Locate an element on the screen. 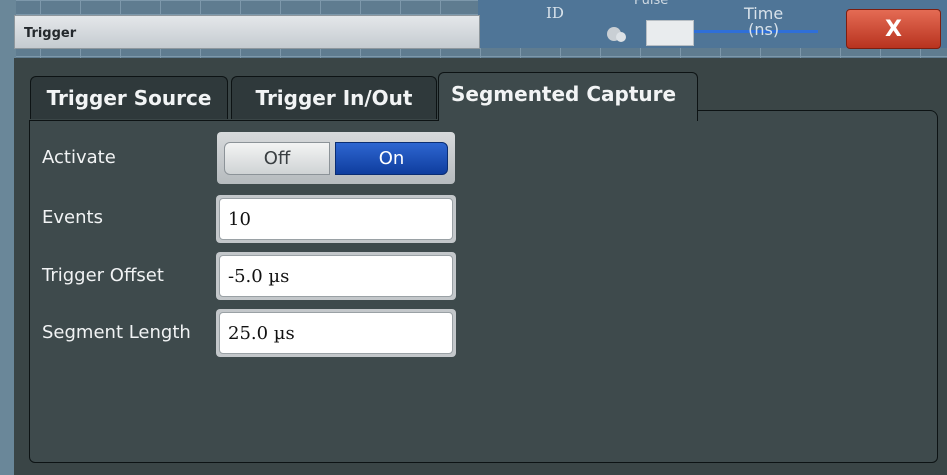 This screenshot has width=947, height=475. tab-trigger-in-out: Trigger In/Out is located at coordinates (334, 97).